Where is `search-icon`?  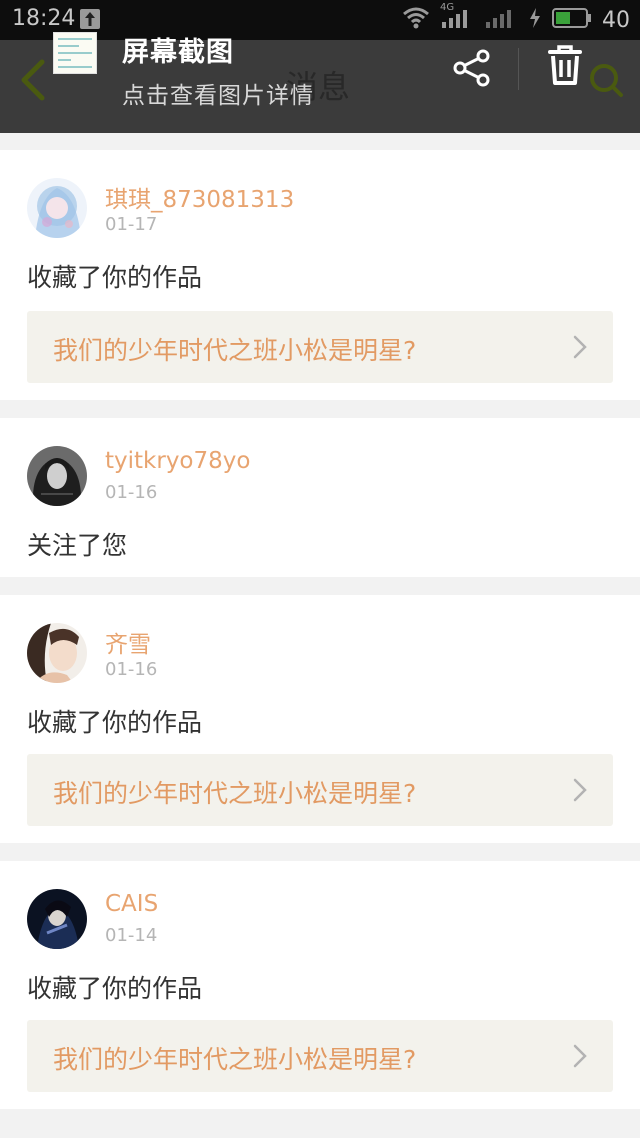 search-icon is located at coordinates (606, 82).